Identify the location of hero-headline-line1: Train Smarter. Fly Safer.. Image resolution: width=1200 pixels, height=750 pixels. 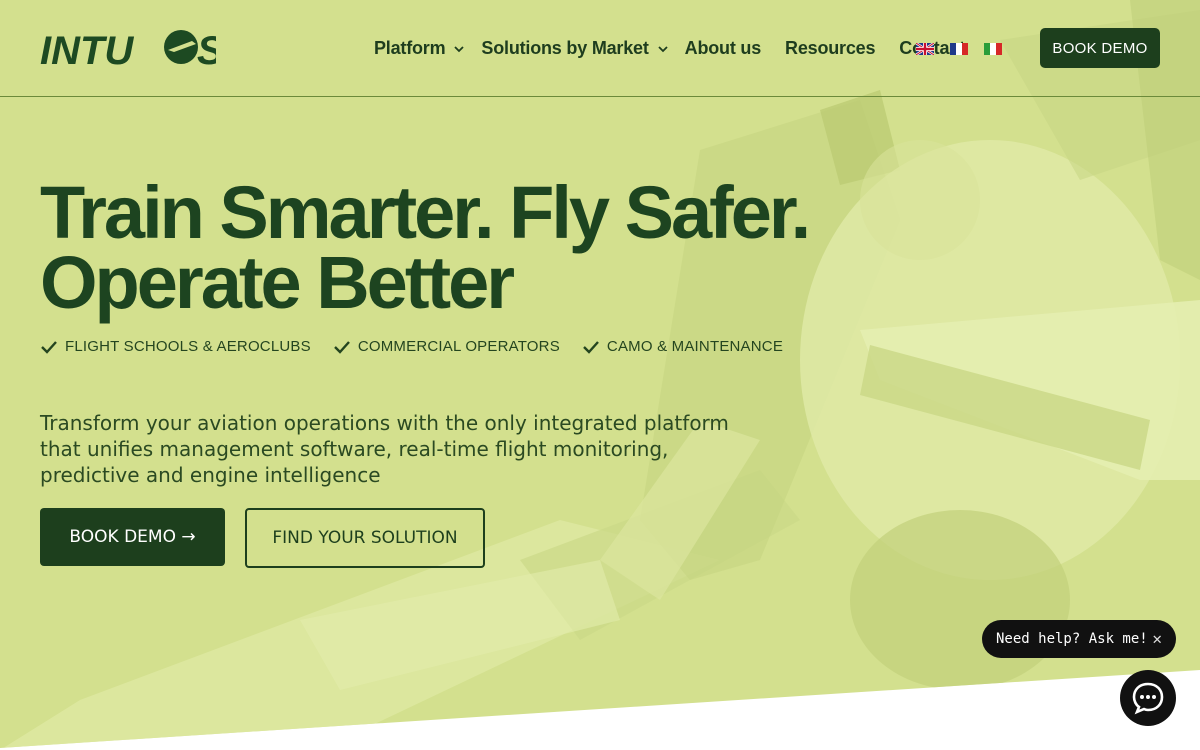
(425, 212).